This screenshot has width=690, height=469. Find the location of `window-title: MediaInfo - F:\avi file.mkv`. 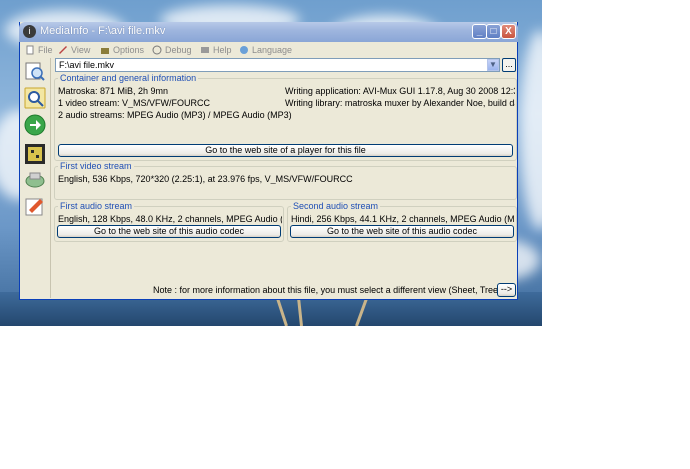

window-title: MediaInfo - F:\avi file.mkv is located at coordinates (103, 31).